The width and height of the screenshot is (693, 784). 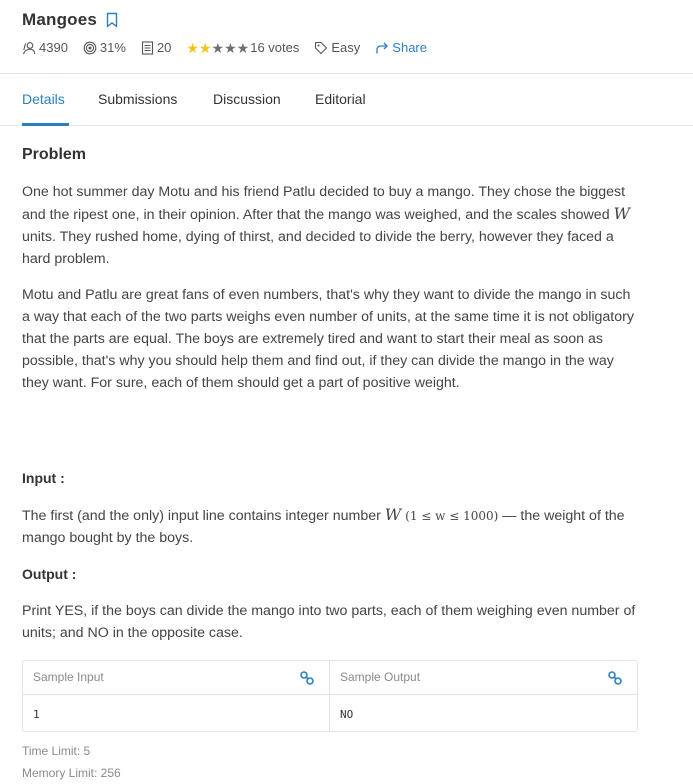 What do you see at coordinates (346, 47) in the screenshot?
I see `difficulty-label: Easy` at bounding box center [346, 47].